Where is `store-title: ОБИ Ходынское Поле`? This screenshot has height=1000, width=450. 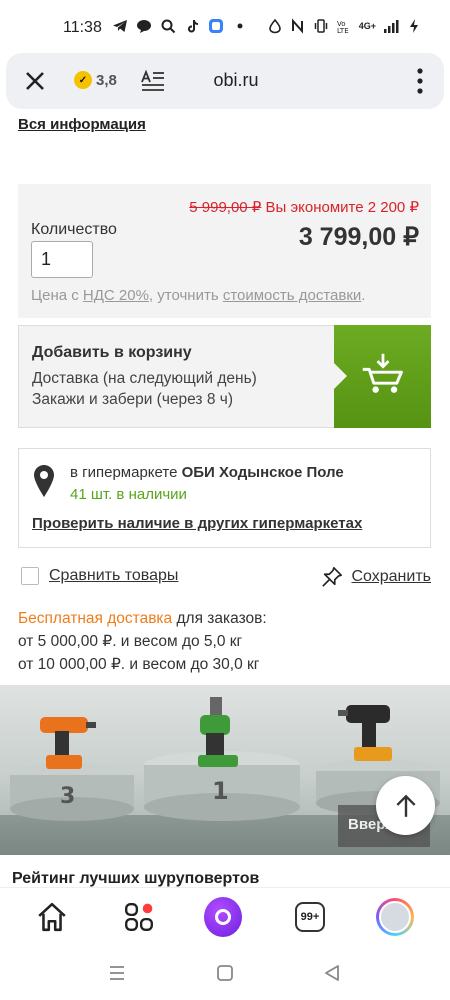 store-title: ОБИ Ходынское Поле is located at coordinates (262, 472).